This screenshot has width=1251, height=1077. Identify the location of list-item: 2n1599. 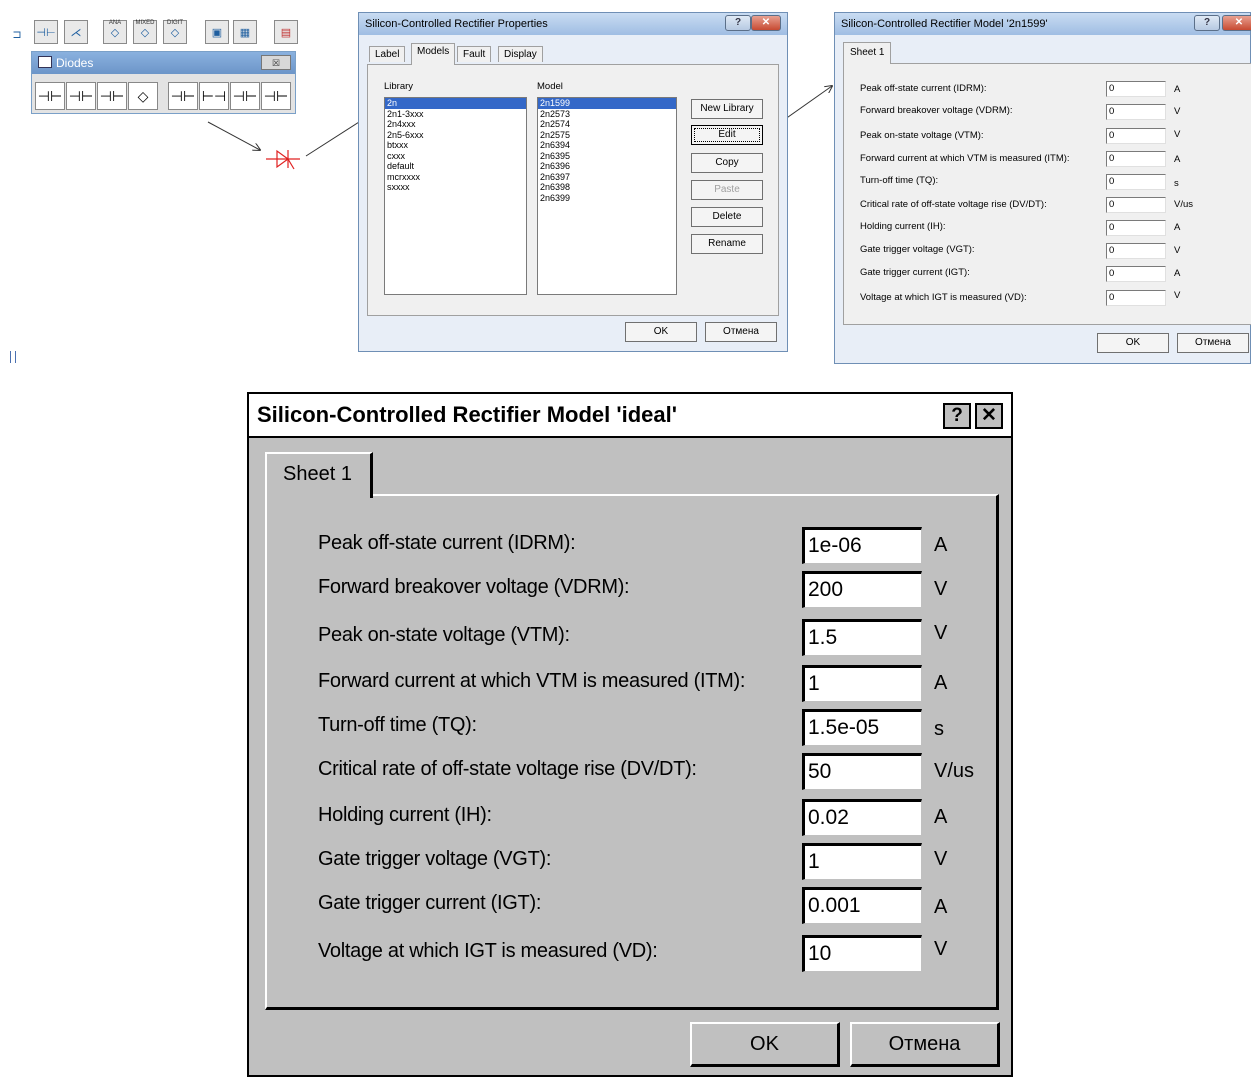
(607, 103).